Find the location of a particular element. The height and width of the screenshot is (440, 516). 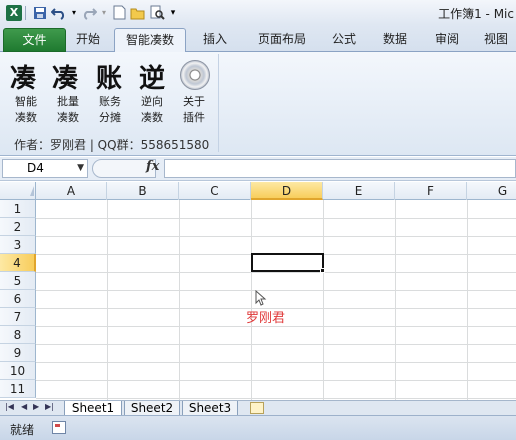

row-header-7: 7 is located at coordinates (18, 317).